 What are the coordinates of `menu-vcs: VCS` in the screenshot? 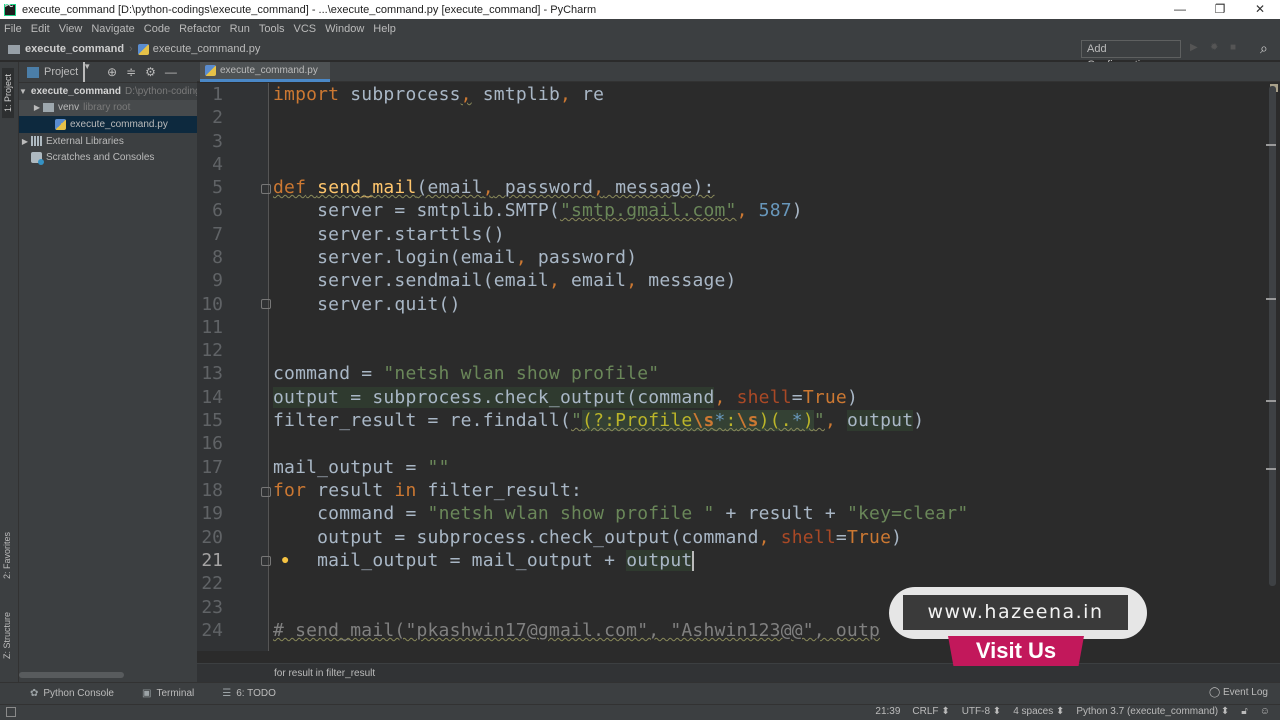 It's located at (305, 29).